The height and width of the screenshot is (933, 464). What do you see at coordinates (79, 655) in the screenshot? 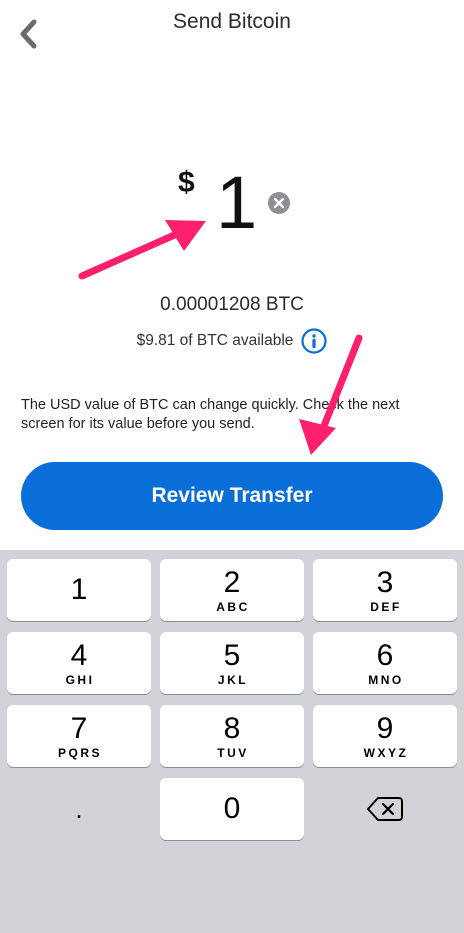
I see `key-digit: 4` at bounding box center [79, 655].